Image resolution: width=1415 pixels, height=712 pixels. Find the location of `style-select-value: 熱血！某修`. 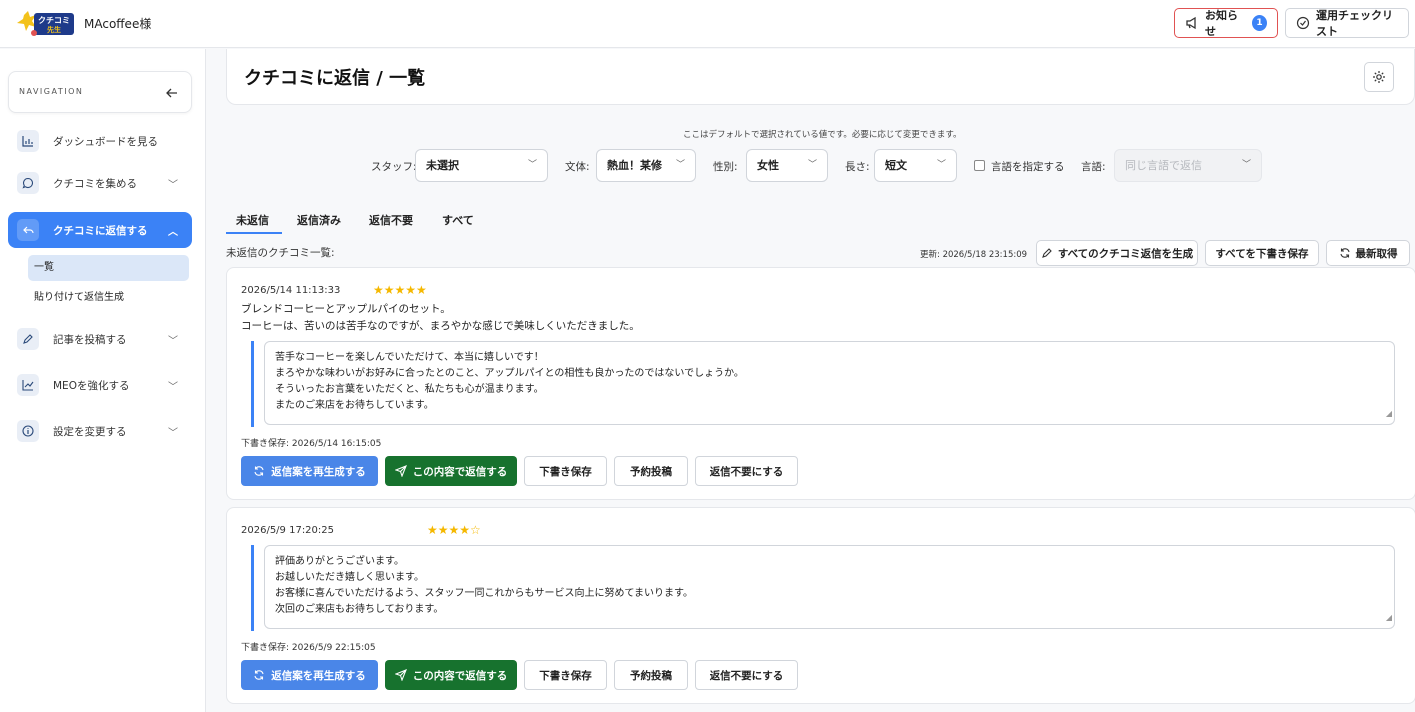

style-select-value: 熱血！某修 is located at coordinates (634, 165).